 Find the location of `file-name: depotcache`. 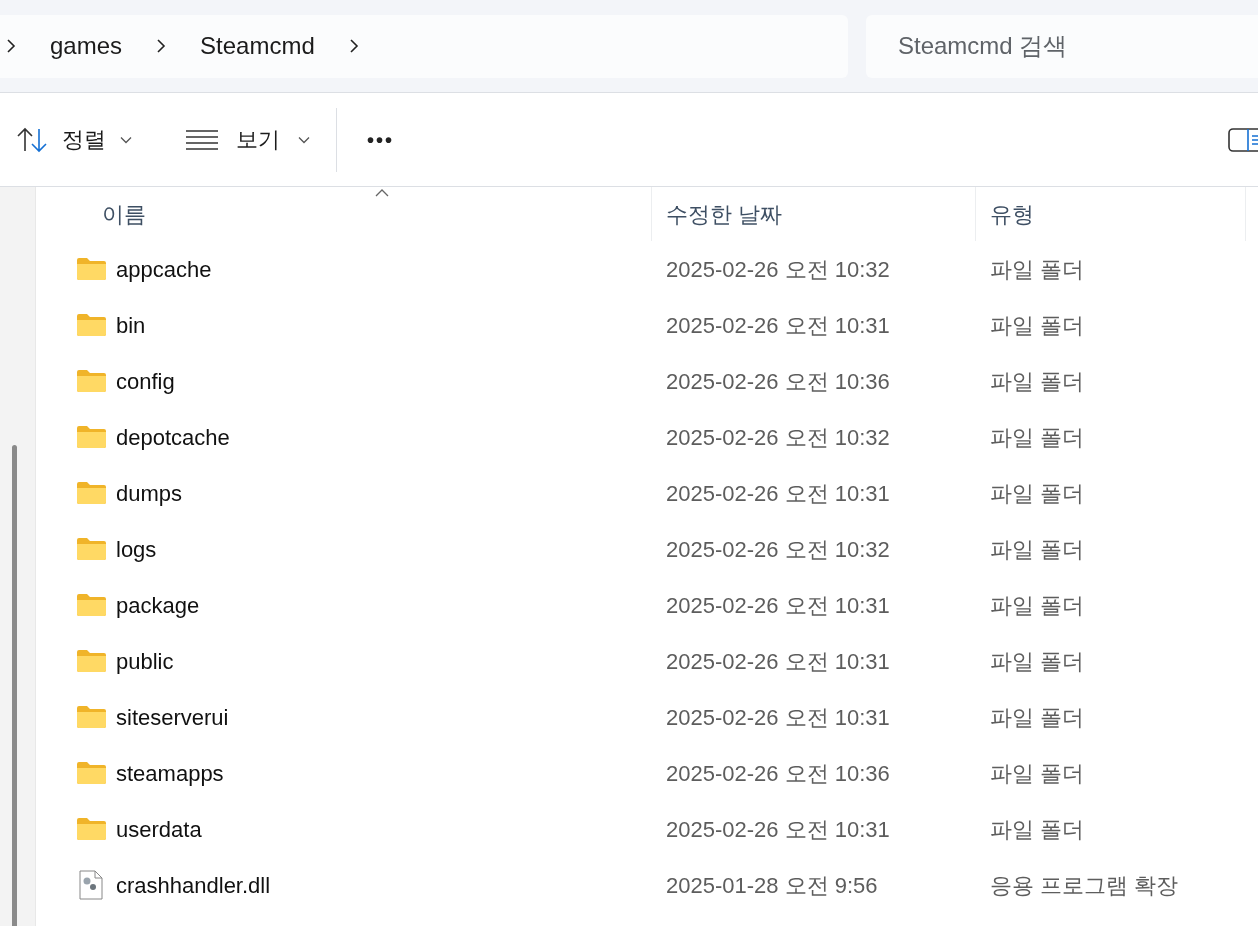

file-name: depotcache is located at coordinates (173, 437).